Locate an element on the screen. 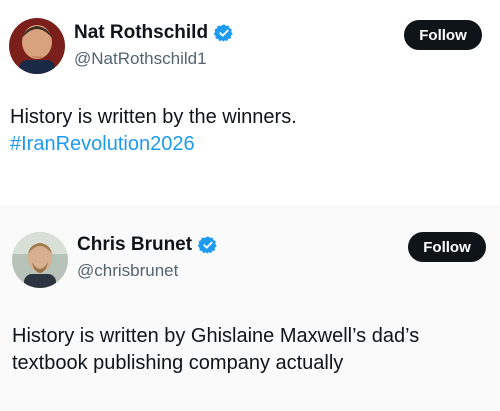 Image resolution: width=500 pixels, height=411 pixels. user-name-row: Chris Brunet is located at coordinates (147, 245).